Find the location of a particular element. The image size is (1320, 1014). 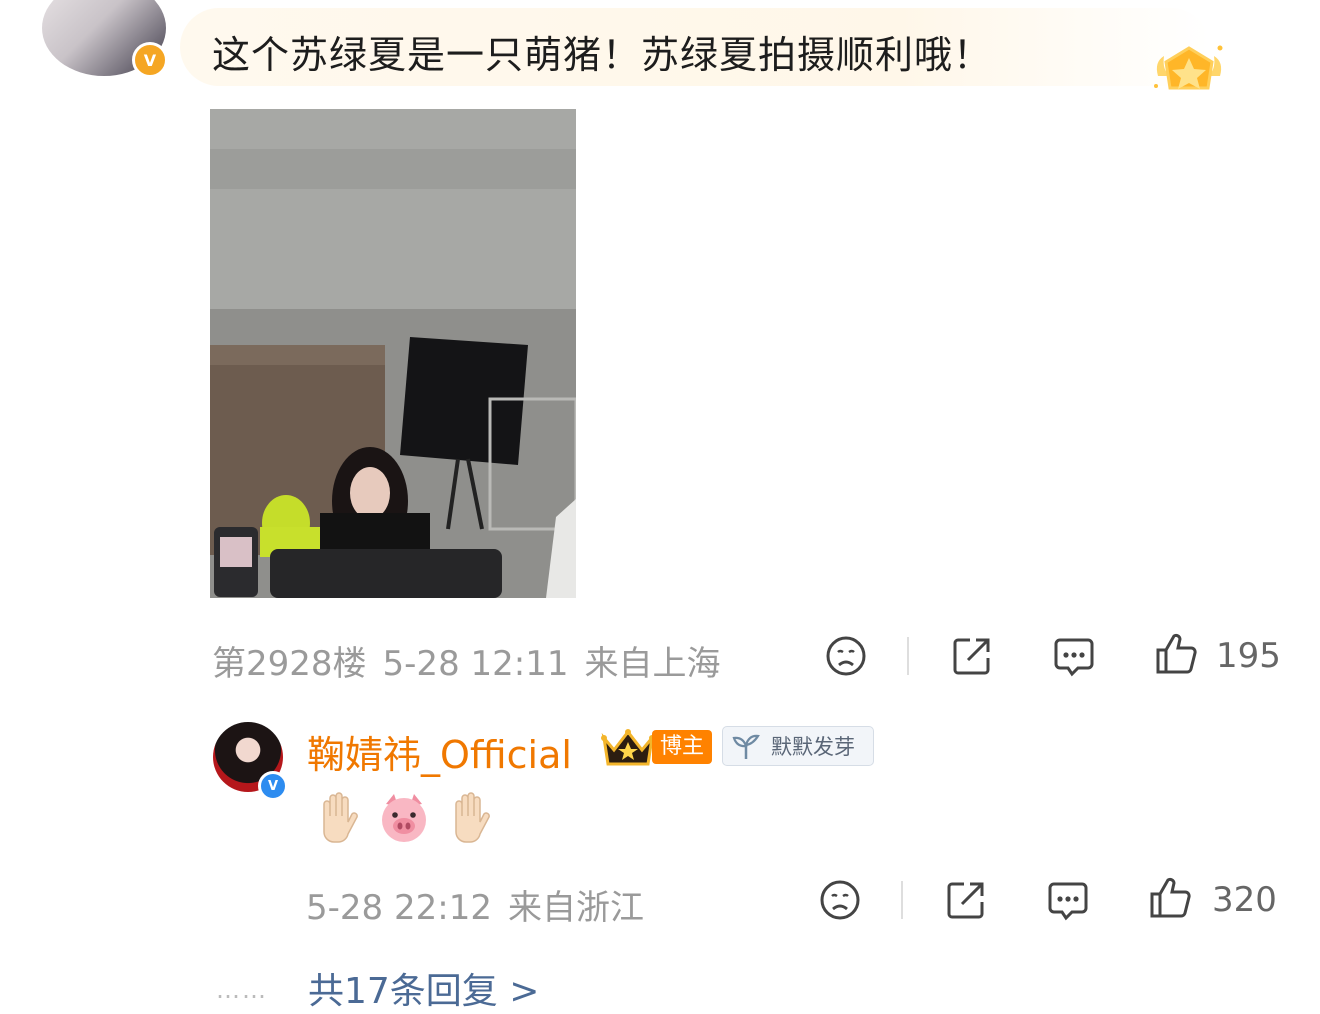

crown-icon is located at coordinates (628, 748).